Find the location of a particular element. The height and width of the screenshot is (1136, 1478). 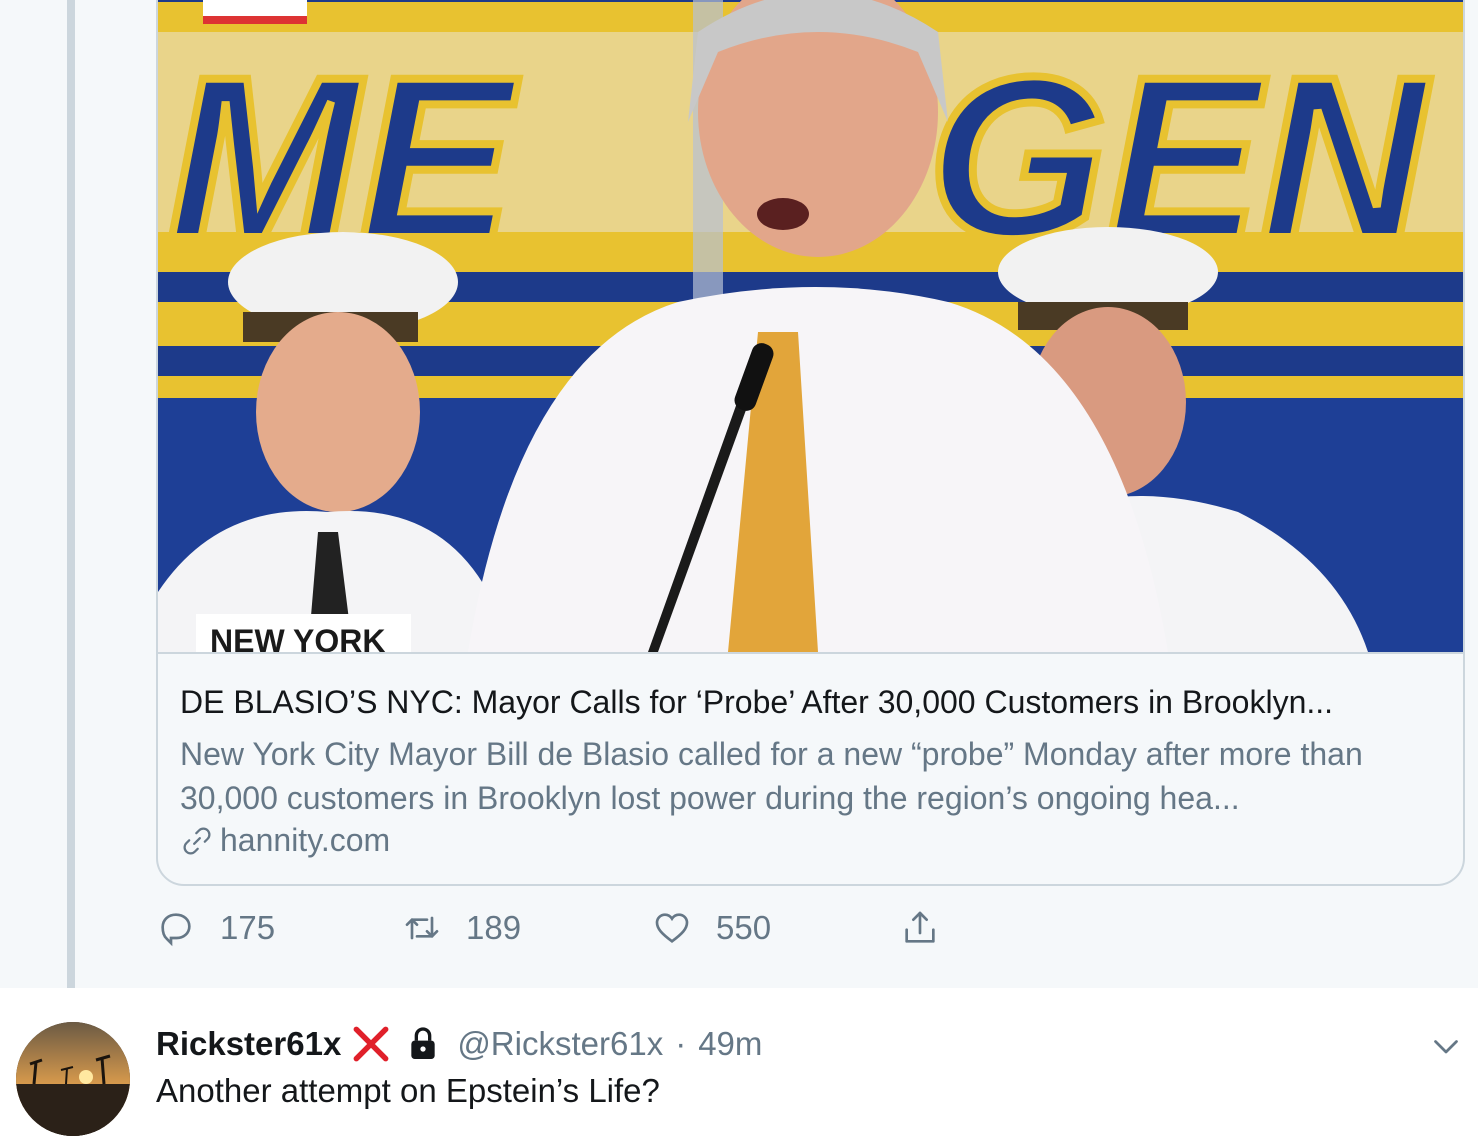

tweet-header: Rickster61x @Rickster61x · 49m is located at coordinates (459, 1044).